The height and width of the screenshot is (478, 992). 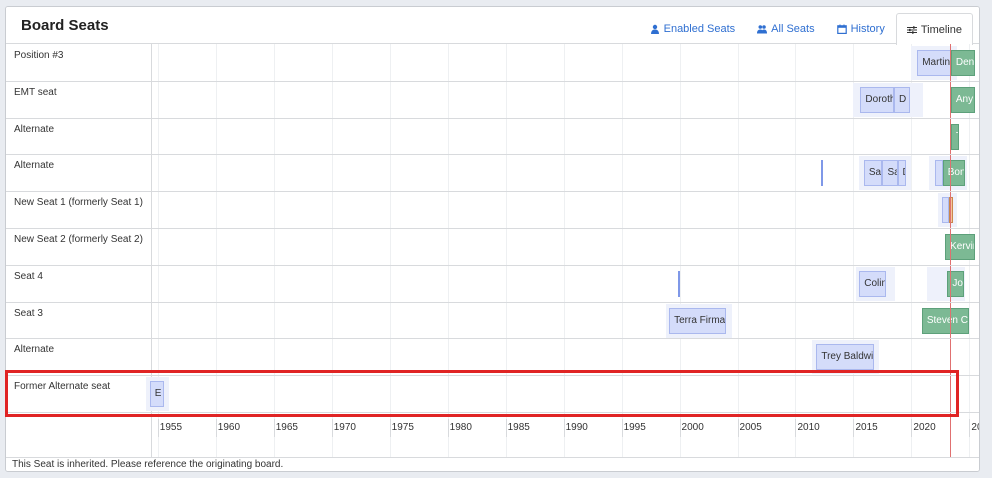 What do you see at coordinates (934, 63) in the screenshot?
I see `seat-term-bar: Martin` at bounding box center [934, 63].